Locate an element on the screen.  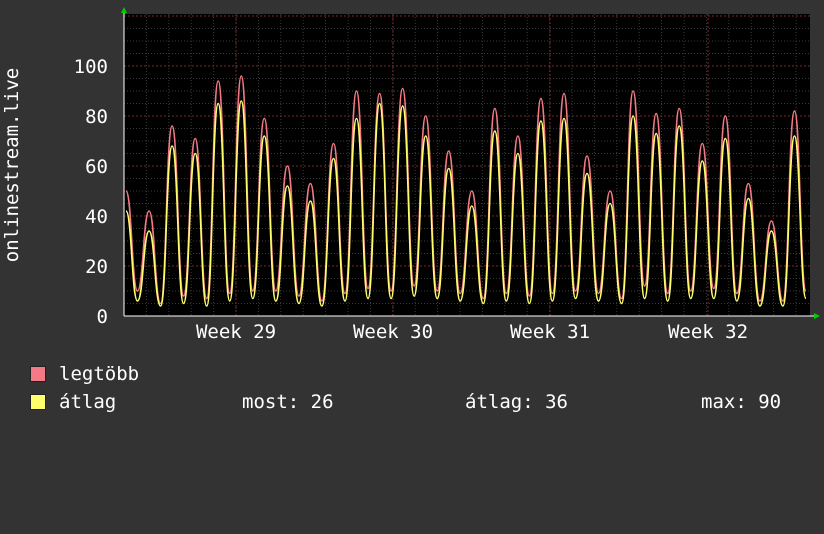
legend-swatch-avg is located at coordinates (38, 402).